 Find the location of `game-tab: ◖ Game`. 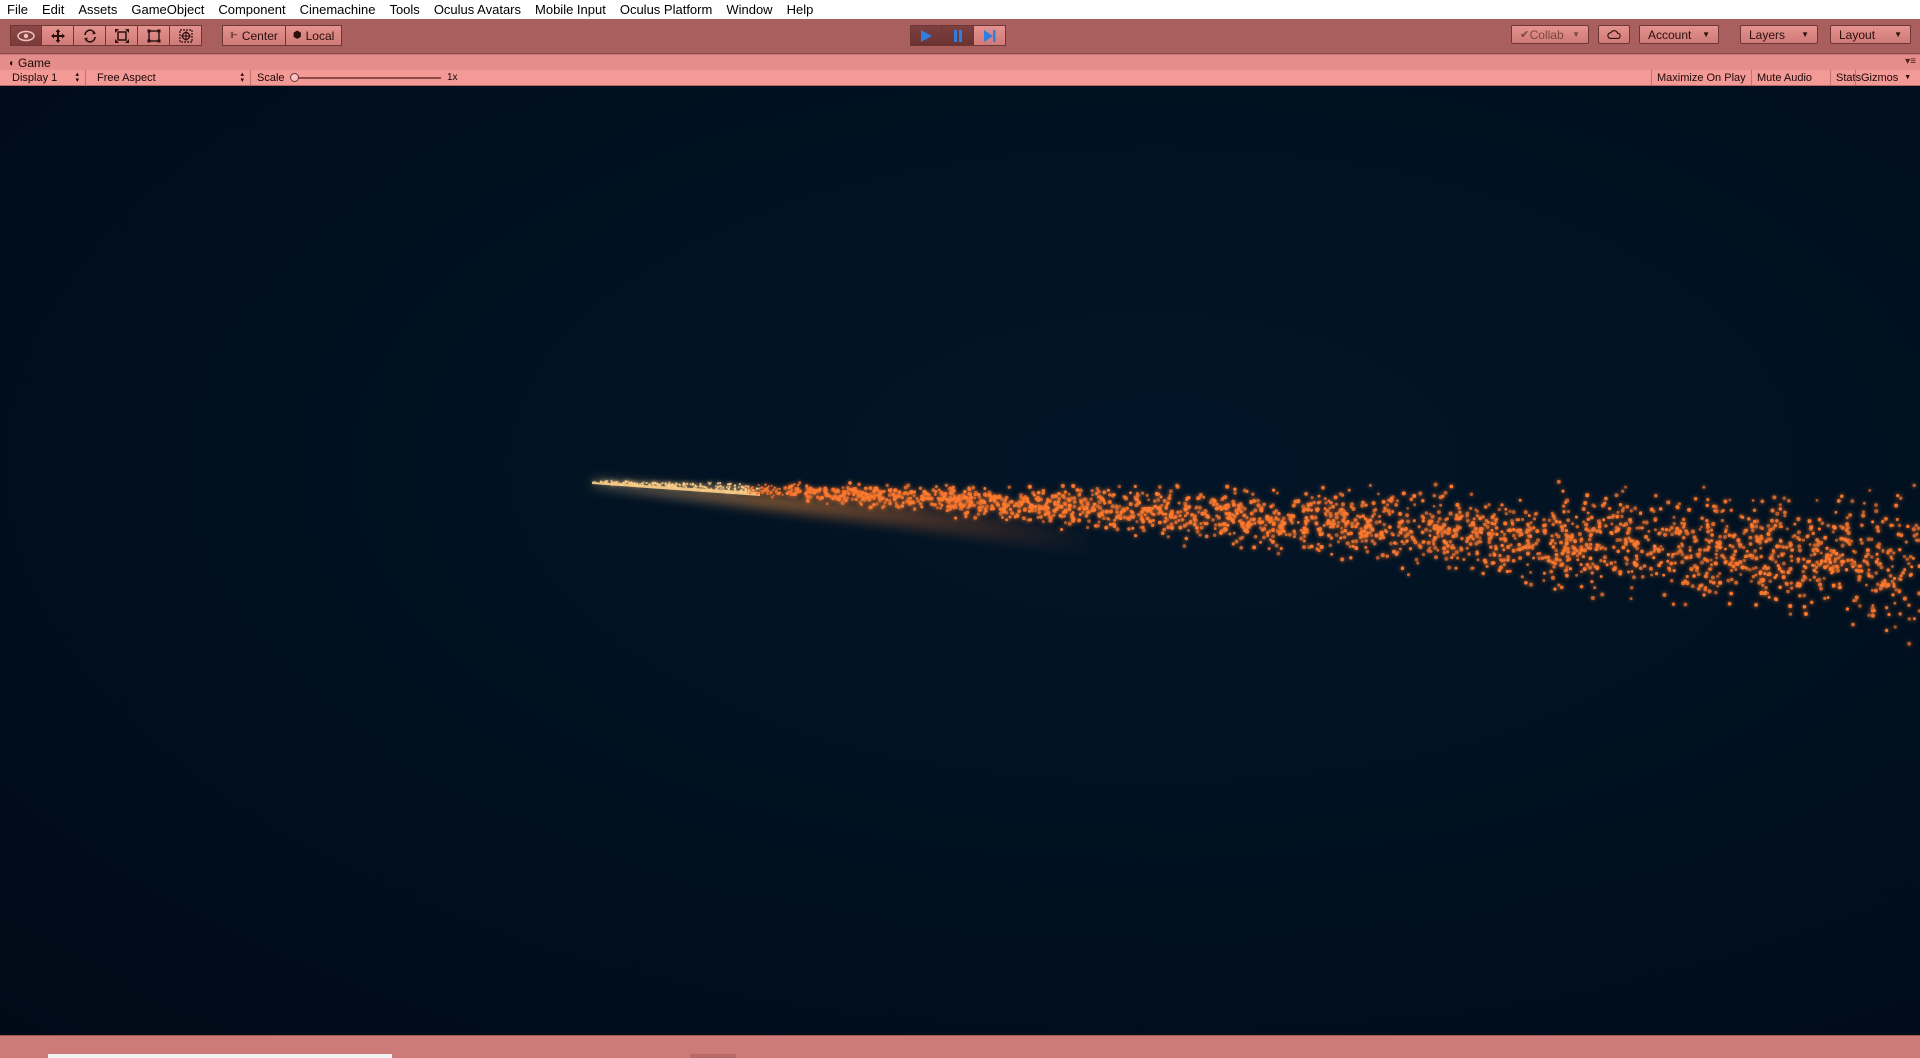

game-tab: ◖ Game is located at coordinates (29, 63).